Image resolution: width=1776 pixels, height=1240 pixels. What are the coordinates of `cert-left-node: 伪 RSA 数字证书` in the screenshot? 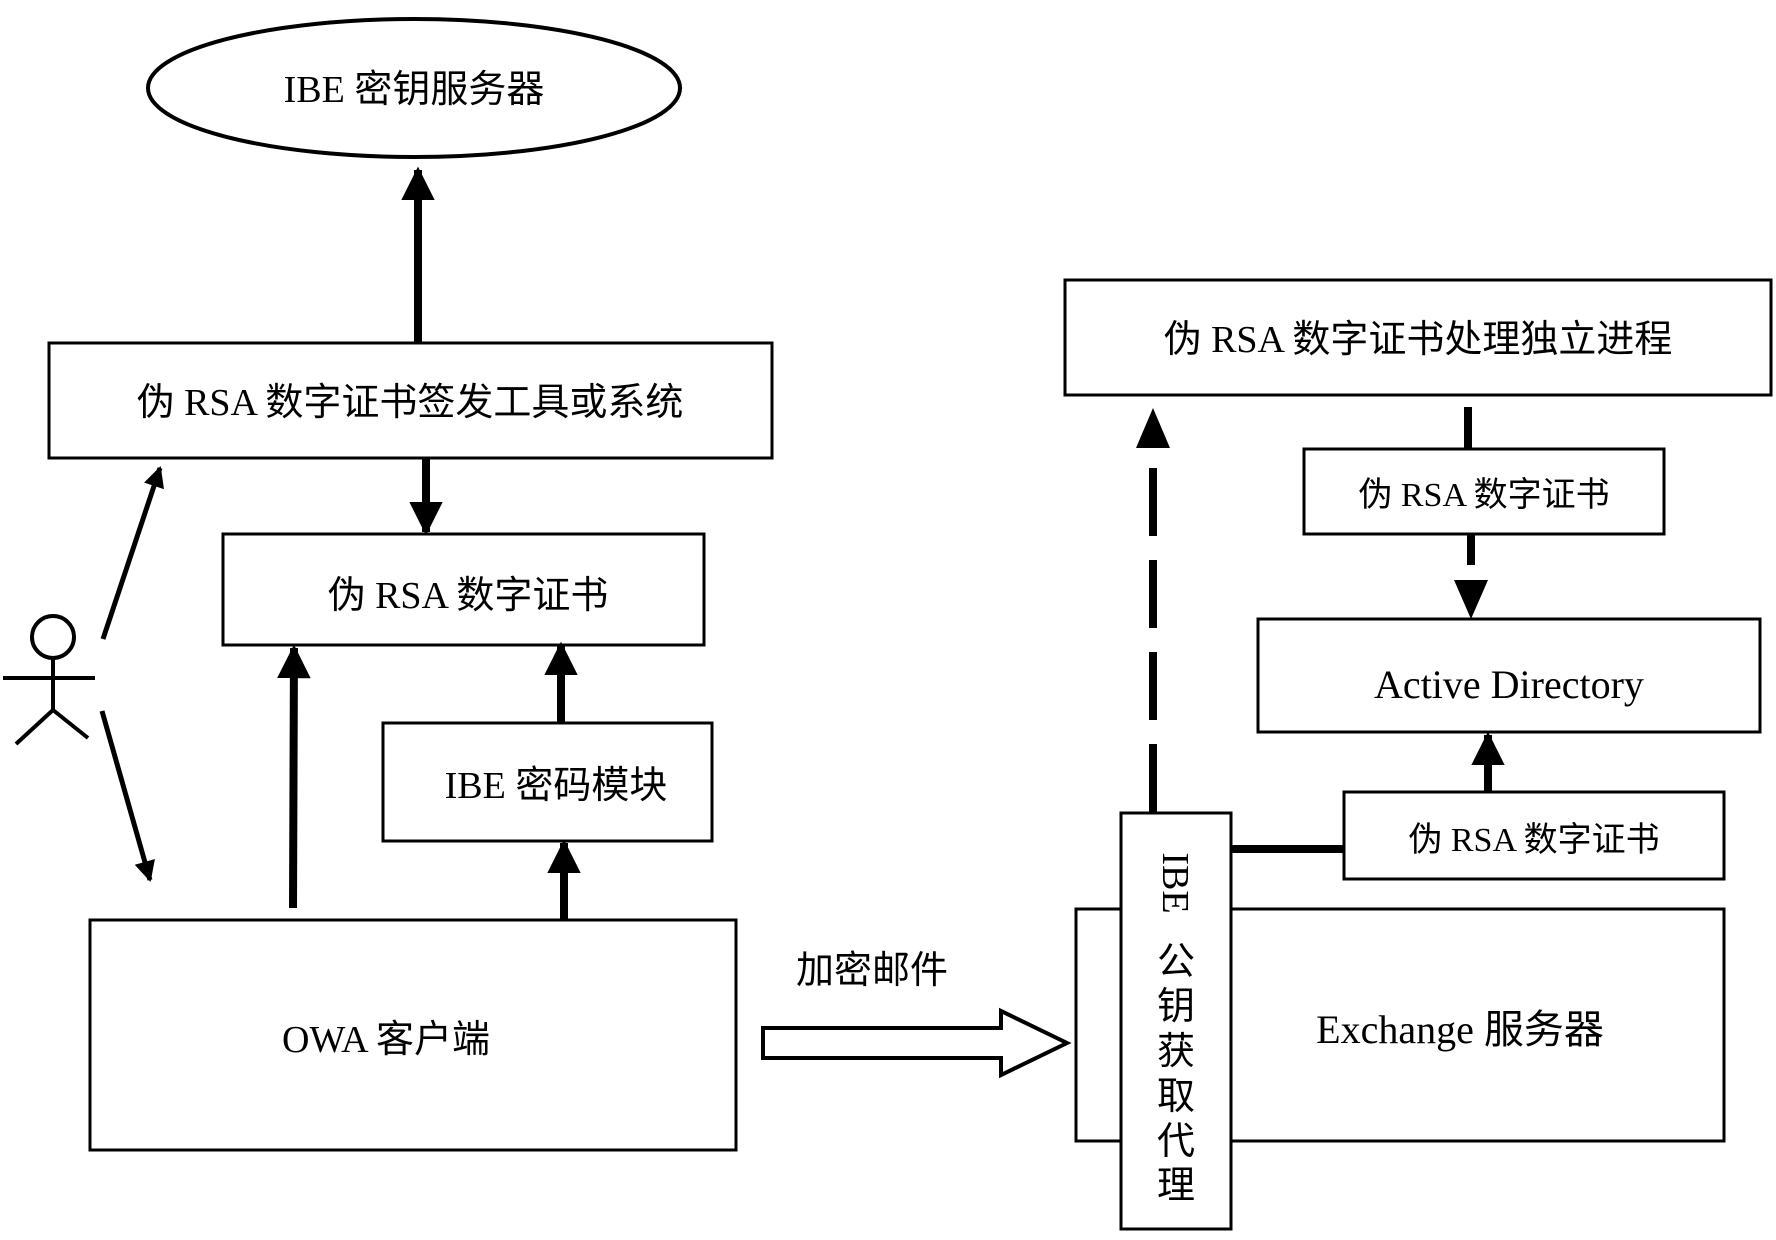 It's located at (463, 589).